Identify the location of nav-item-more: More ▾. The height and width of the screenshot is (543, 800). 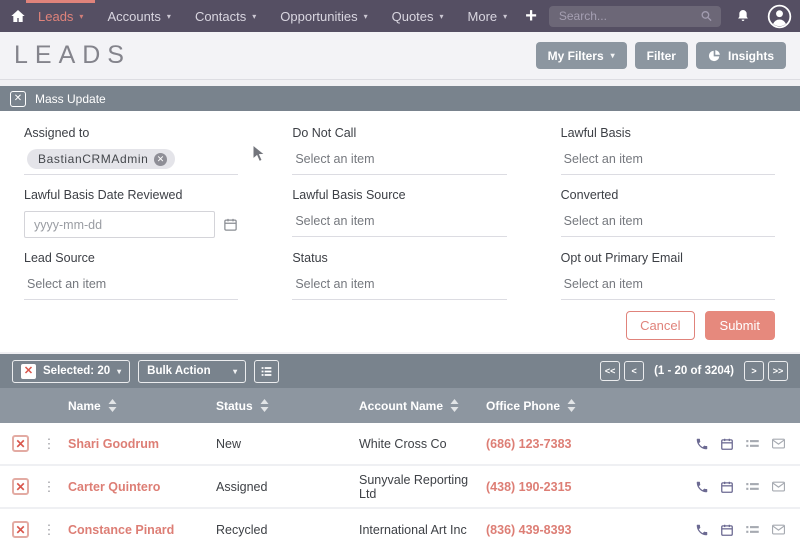
(488, 16).